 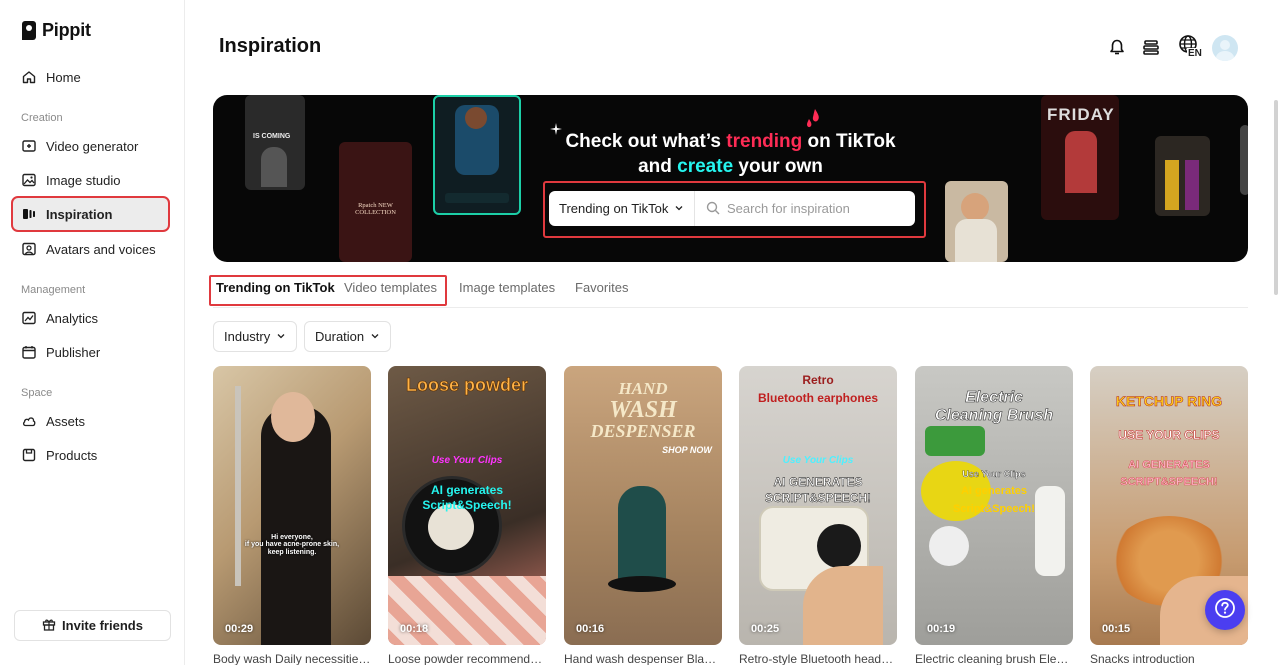 I want to click on cloud-icon, so click(x=29, y=421).